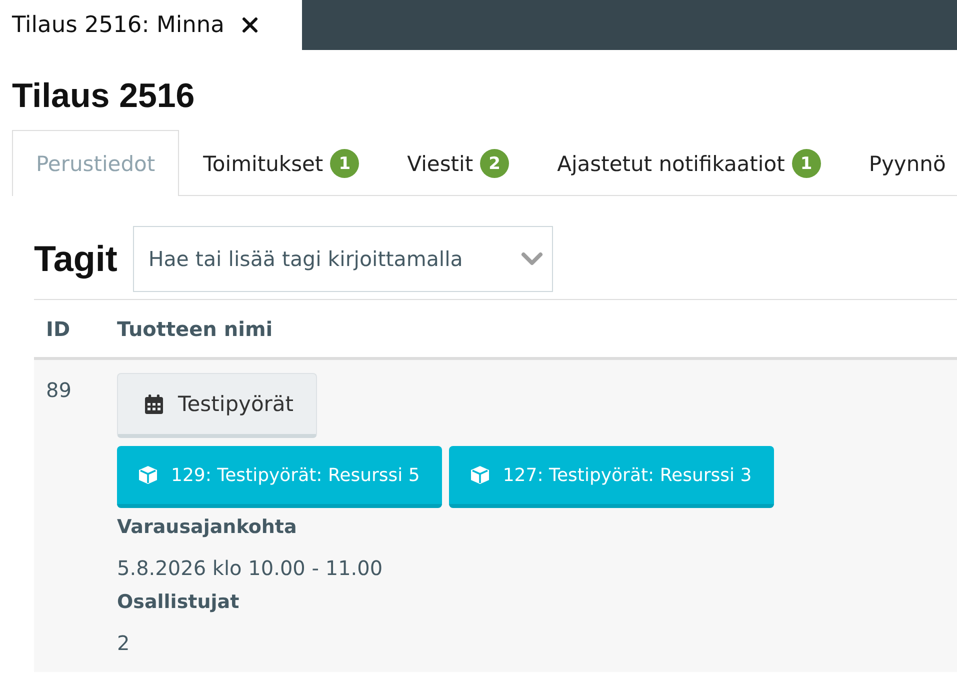 The width and height of the screenshot is (957, 680). What do you see at coordinates (207, 527) in the screenshot?
I see `detail-label: Varausajankohta` at bounding box center [207, 527].